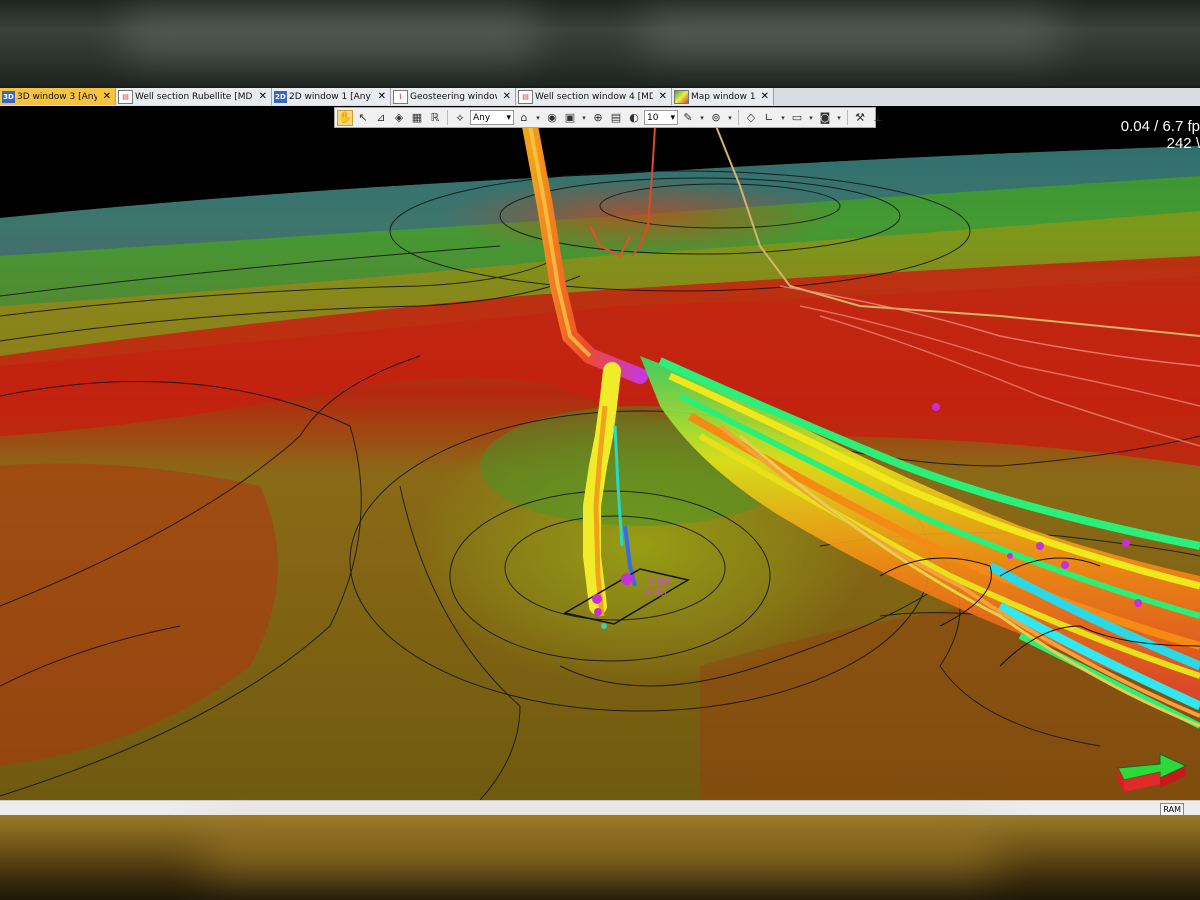  I want to click on home-icon: ⌂, so click(524, 118).